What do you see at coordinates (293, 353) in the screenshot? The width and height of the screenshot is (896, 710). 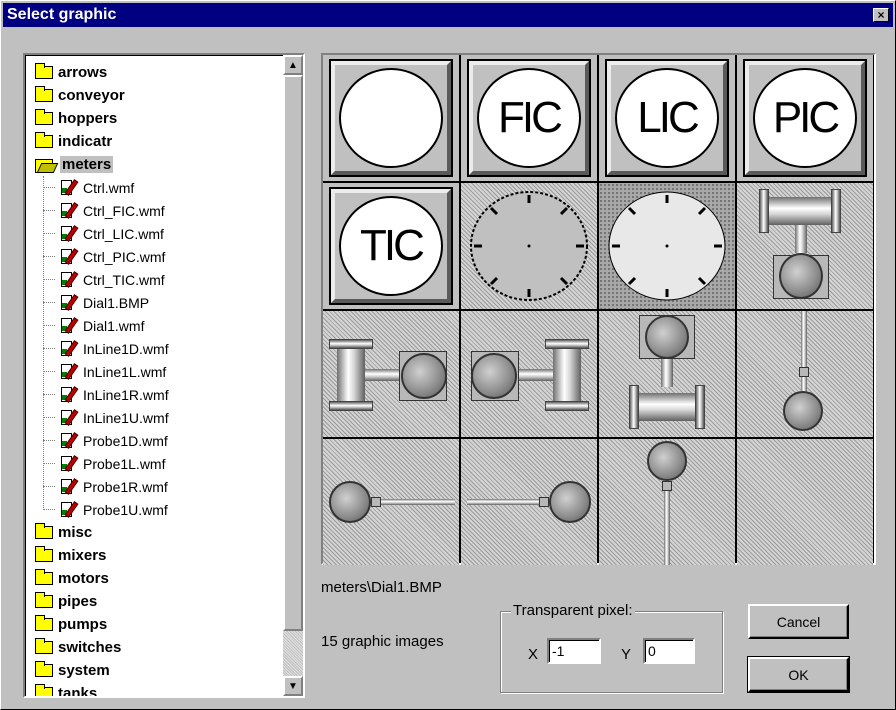 I see `scroll-thumb` at bounding box center [293, 353].